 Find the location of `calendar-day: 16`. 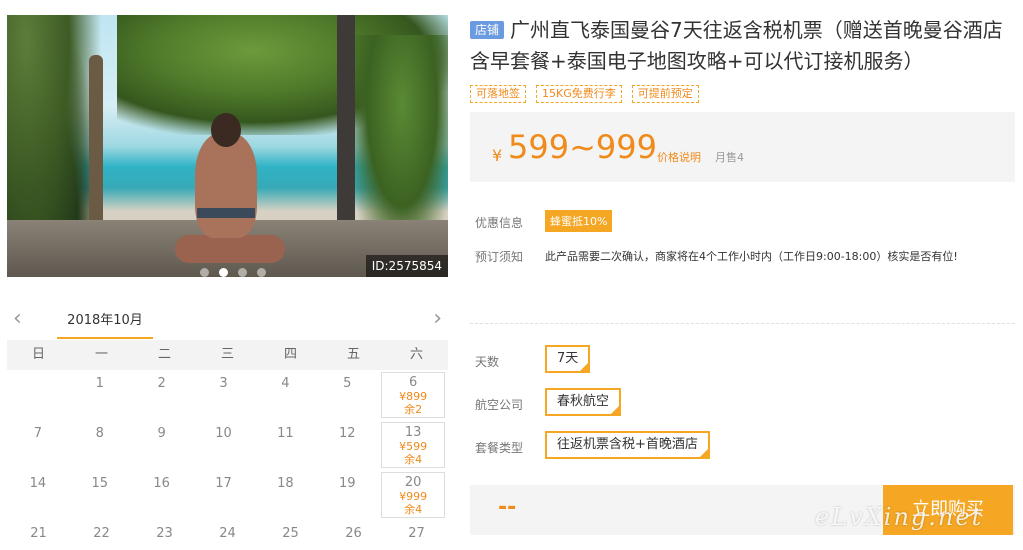

calendar-day: 16 is located at coordinates (162, 495).